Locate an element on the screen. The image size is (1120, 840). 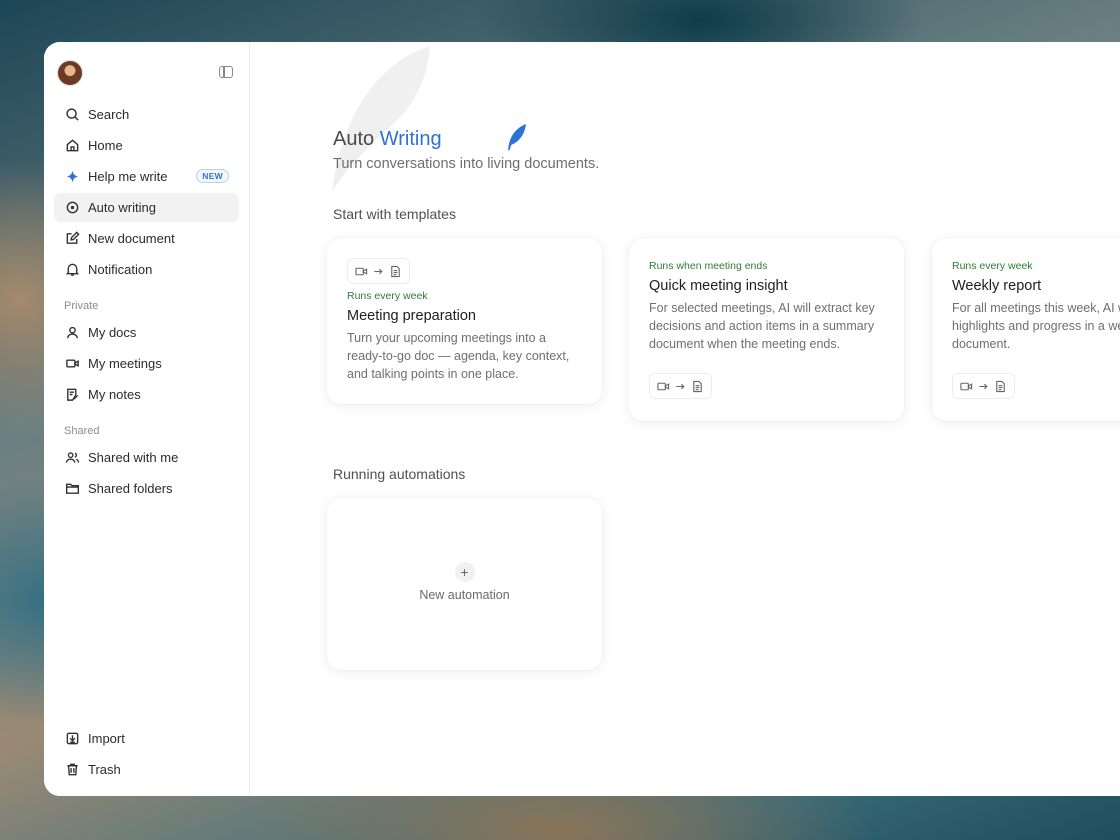
nav-item-label: Home is located at coordinates (105, 145).